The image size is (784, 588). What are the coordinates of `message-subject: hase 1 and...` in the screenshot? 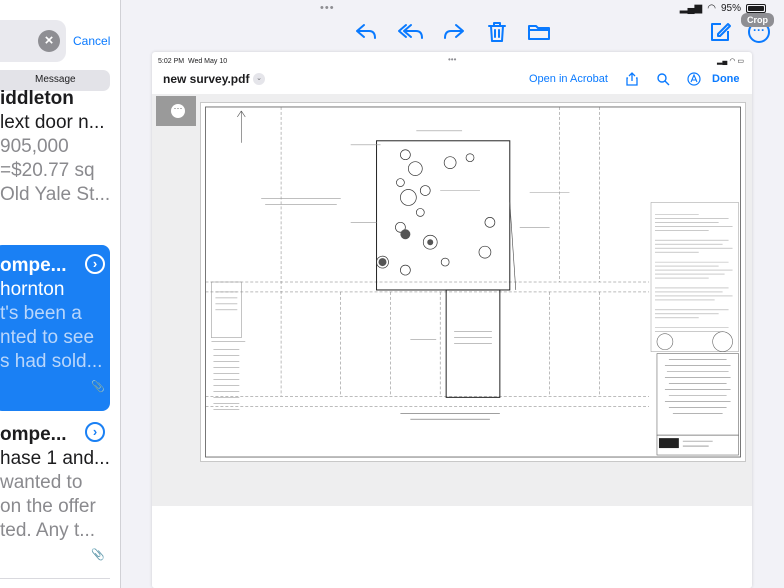 It's located at (55, 458).